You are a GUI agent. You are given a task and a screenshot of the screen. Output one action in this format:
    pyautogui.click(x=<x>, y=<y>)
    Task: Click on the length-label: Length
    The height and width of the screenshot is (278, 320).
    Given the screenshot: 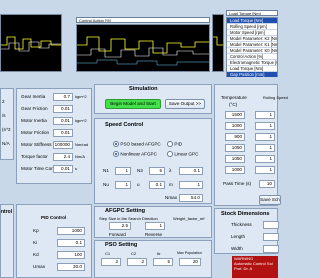 What is the action you would take?
    pyautogui.click(x=238, y=236)
    